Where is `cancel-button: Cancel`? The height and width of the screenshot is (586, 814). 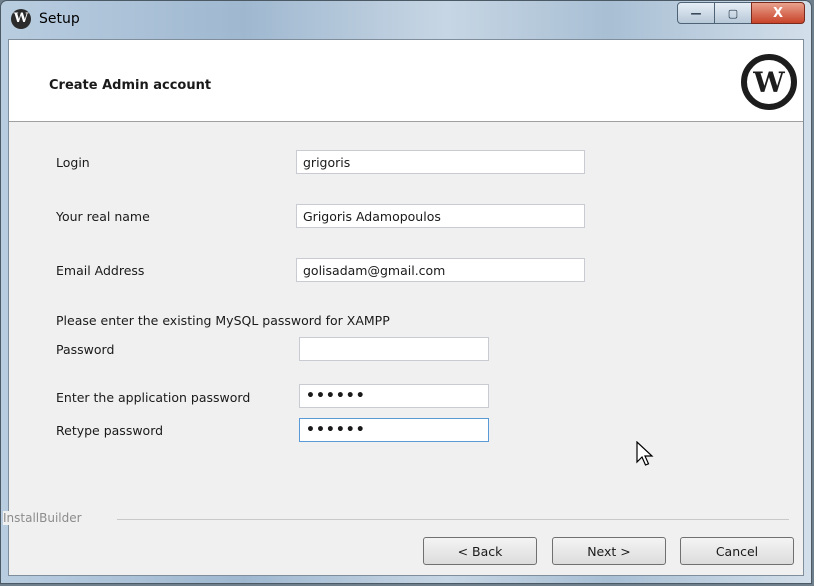 cancel-button: Cancel is located at coordinates (737, 551).